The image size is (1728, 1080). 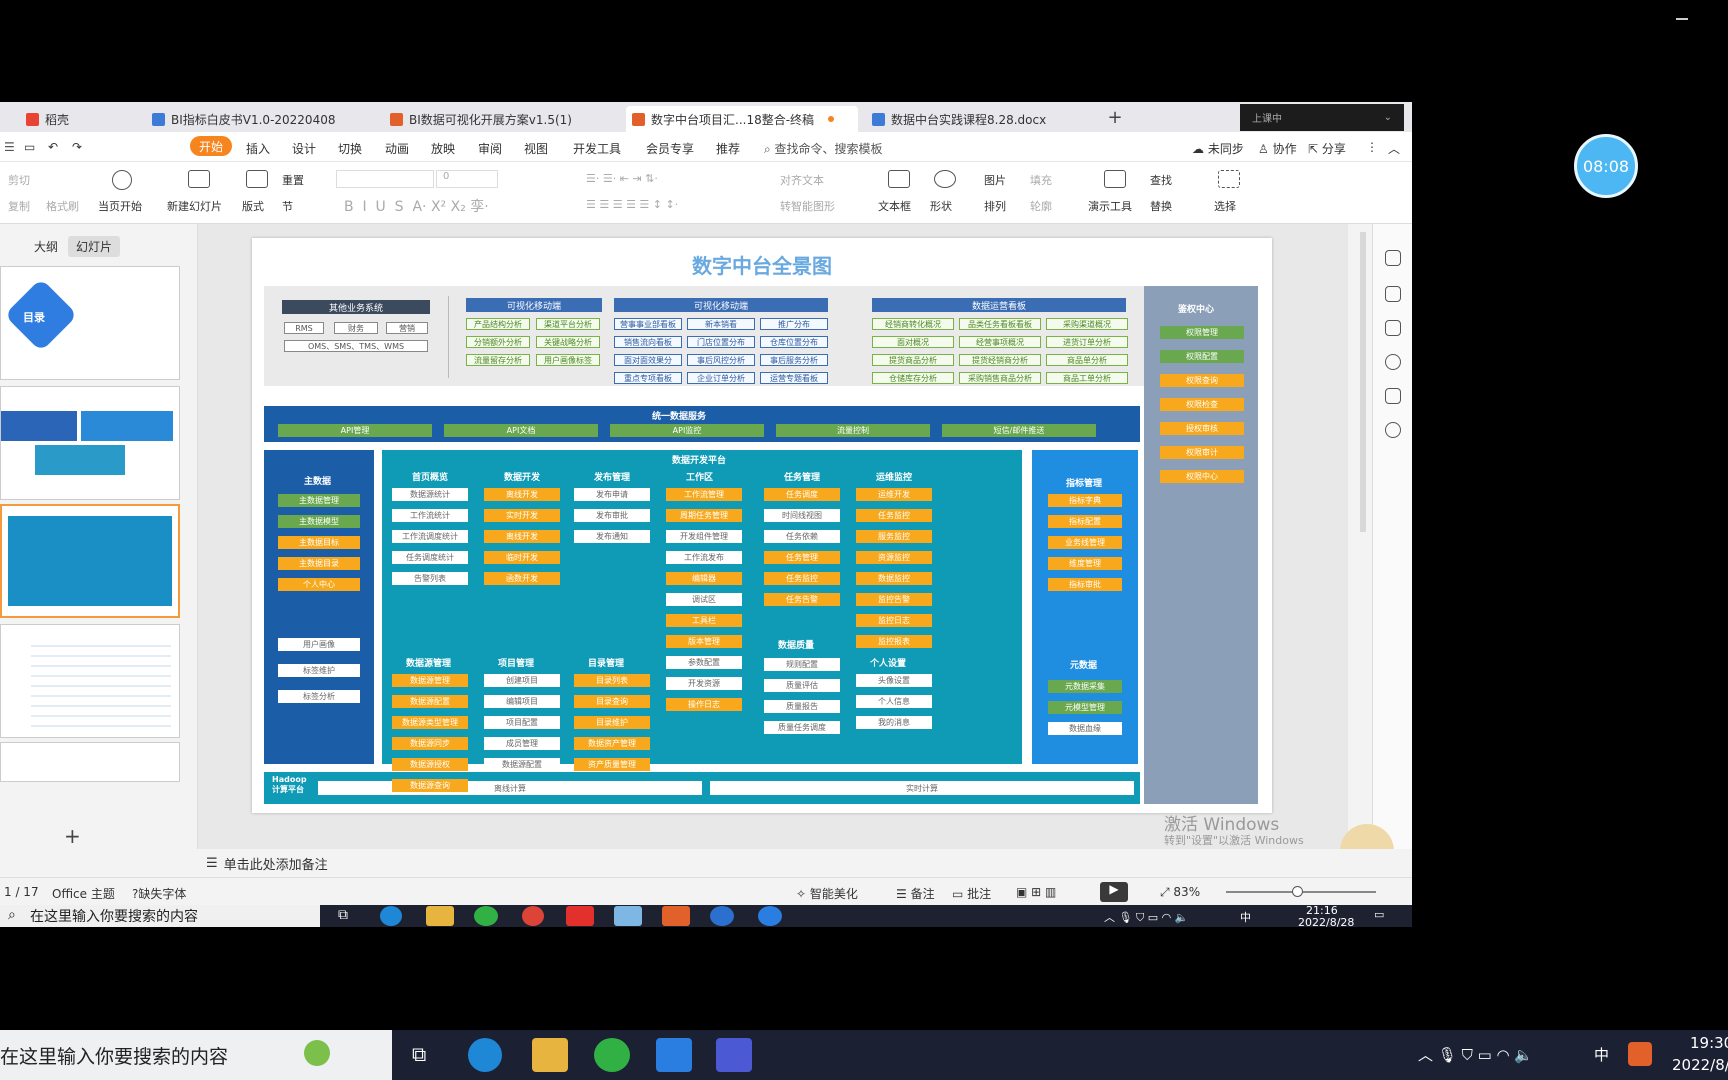 What do you see at coordinates (1229, 179) in the screenshot?
I see `select-icon` at bounding box center [1229, 179].